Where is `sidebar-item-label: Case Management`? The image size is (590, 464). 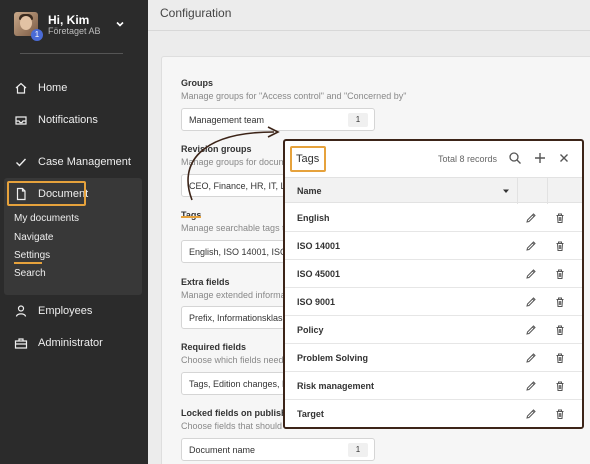 sidebar-item-label: Case Management is located at coordinates (84, 162).